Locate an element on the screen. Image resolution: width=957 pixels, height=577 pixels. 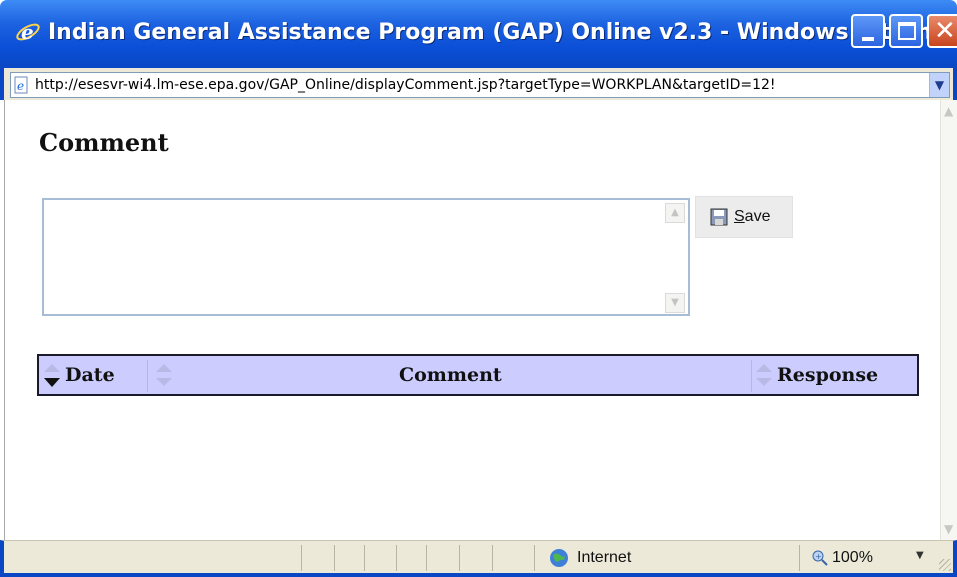
close-button: ✕ is located at coordinates (942, 31).